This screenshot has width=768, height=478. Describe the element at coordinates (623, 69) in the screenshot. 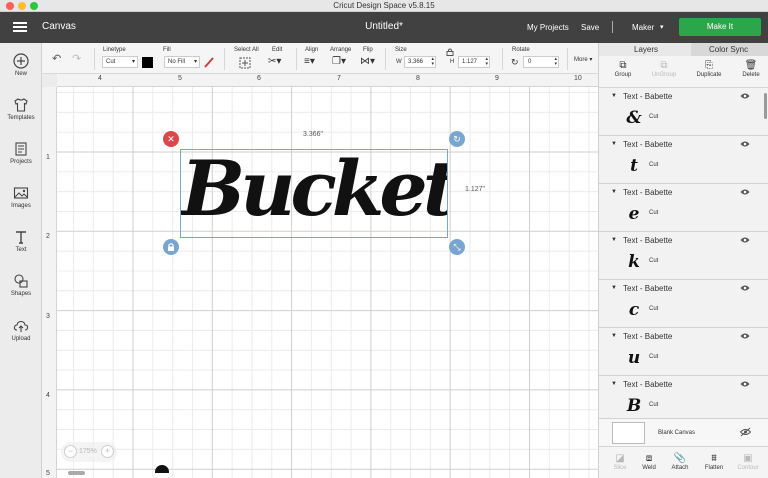

I see `group-button: ⧉ Group` at that location.